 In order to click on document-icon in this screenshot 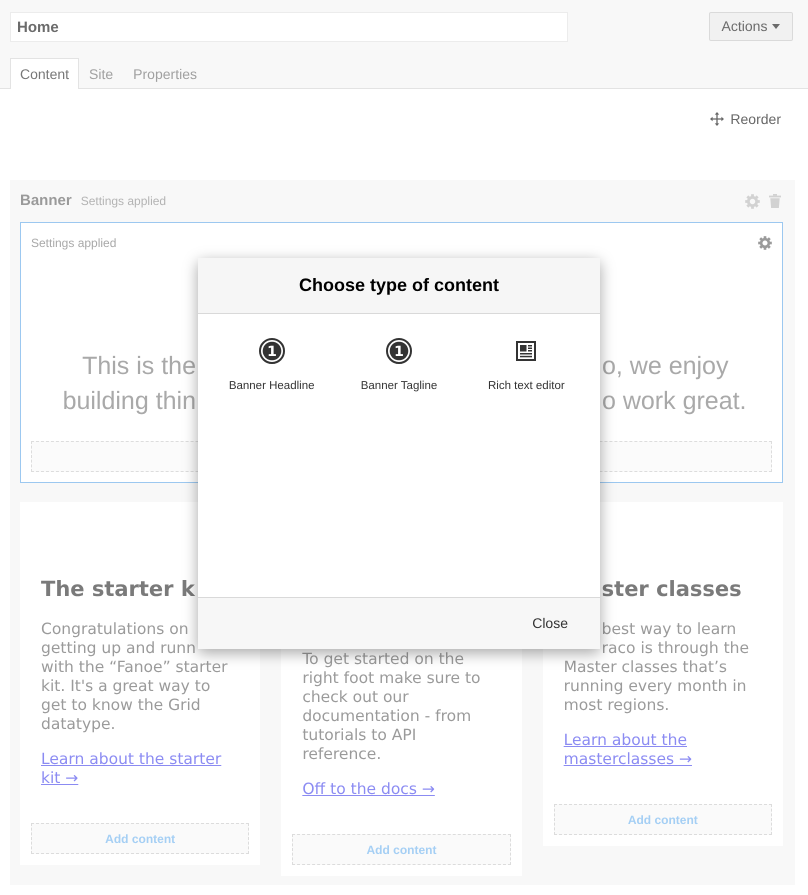, I will do `click(526, 351)`.